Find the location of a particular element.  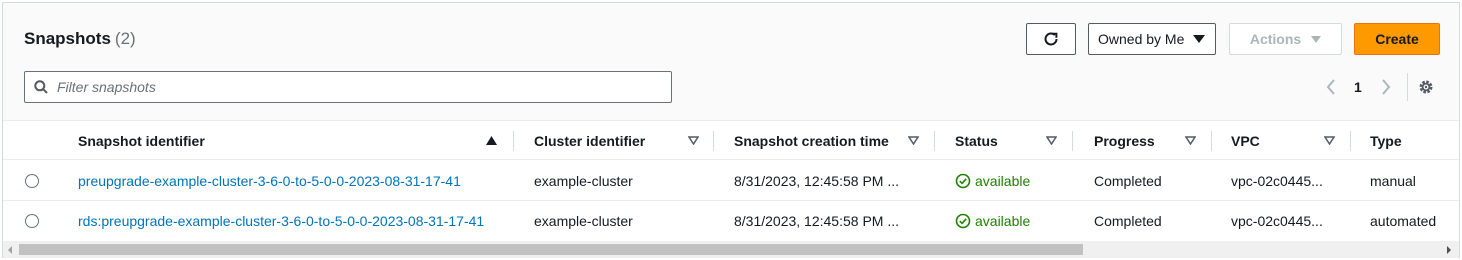

column-label: Status is located at coordinates (976, 141).